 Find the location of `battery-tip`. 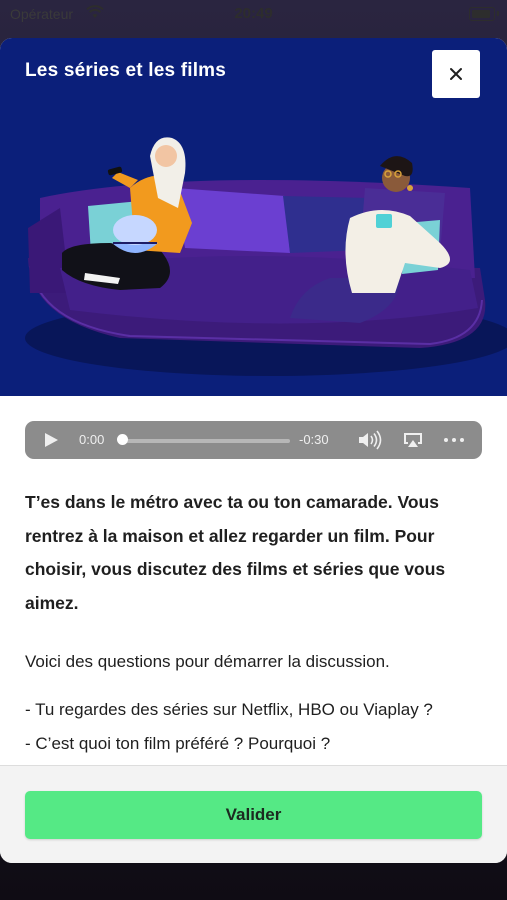

battery-tip is located at coordinates (498, 13).